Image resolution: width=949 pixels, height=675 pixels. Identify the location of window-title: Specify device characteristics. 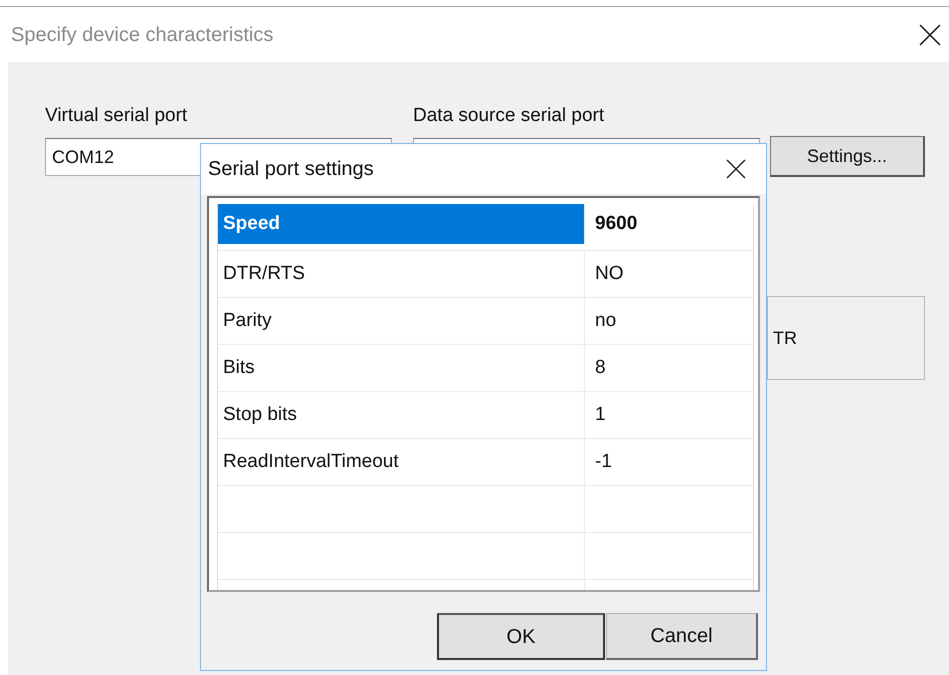
(142, 35).